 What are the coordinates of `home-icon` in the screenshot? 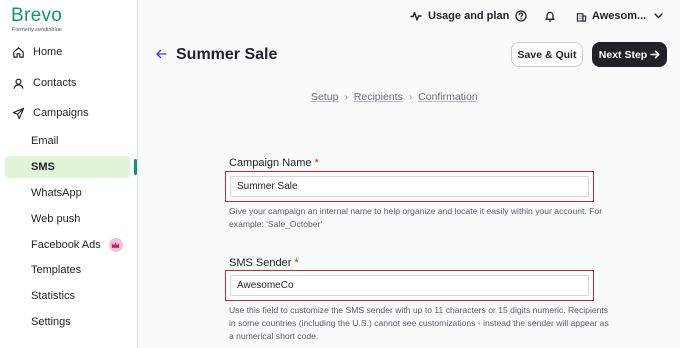 It's located at (18, 52).